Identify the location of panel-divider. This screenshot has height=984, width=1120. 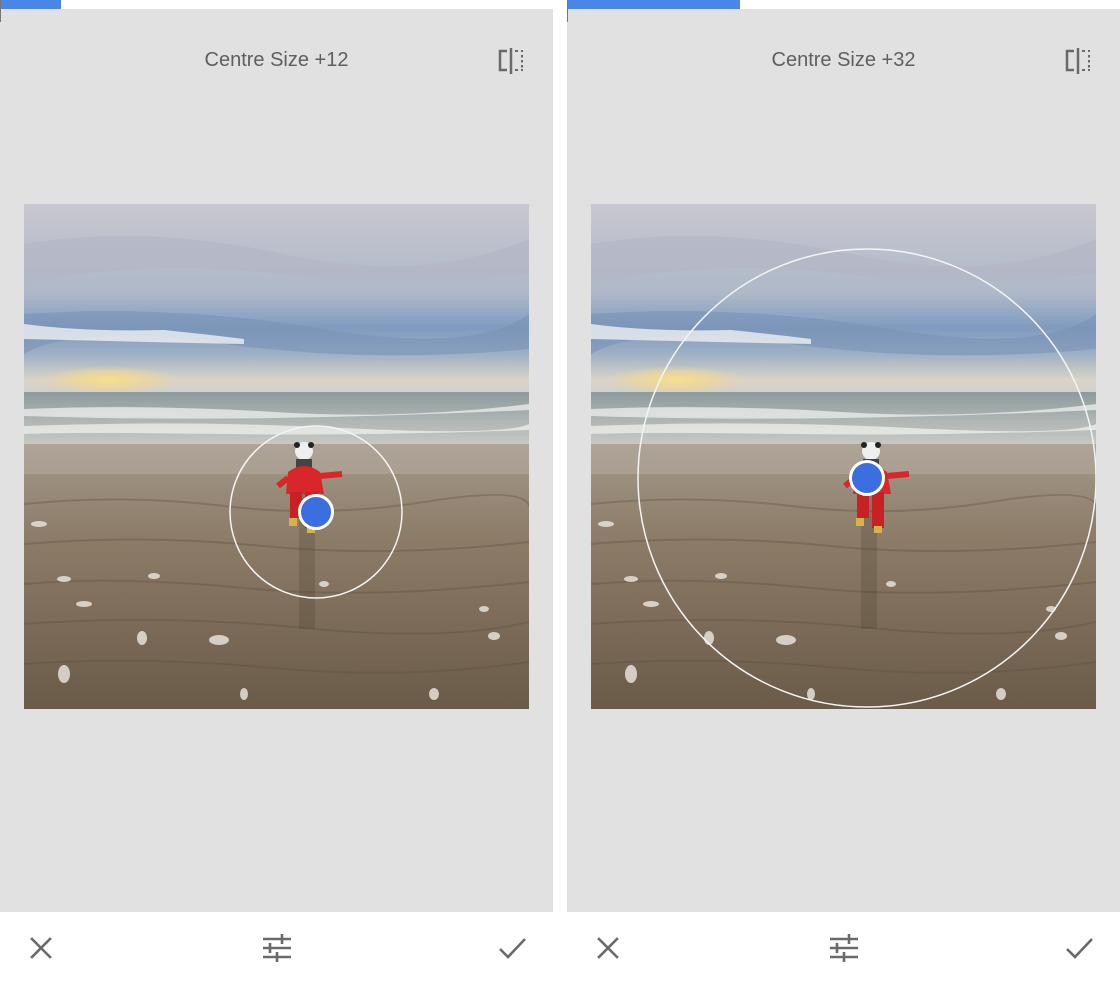
(560, 492).